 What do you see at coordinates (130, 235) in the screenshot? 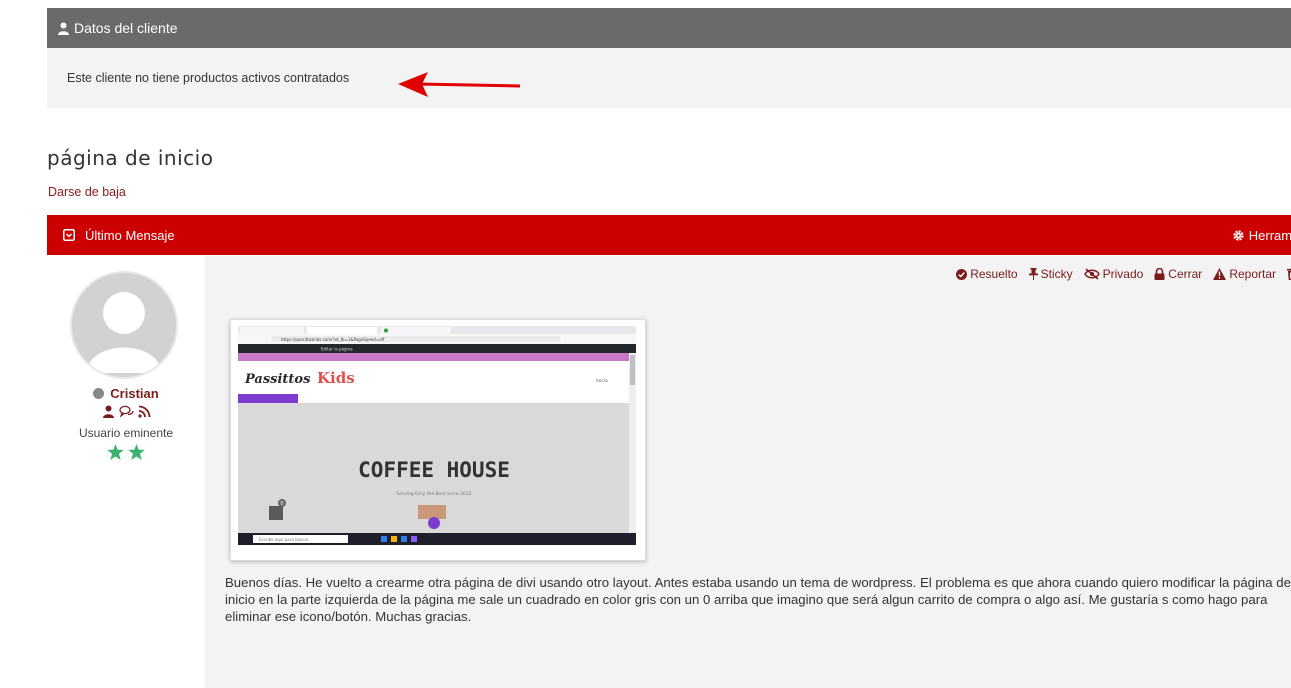
I see `last-message-title: Último Mensaje` at bounding box center [130, 235].